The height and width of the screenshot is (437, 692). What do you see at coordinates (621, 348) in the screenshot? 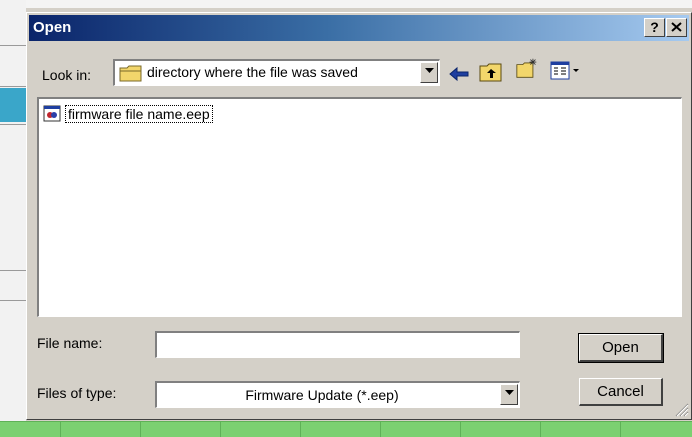
I see `open-button: Open` at bounding box center [621, 348].